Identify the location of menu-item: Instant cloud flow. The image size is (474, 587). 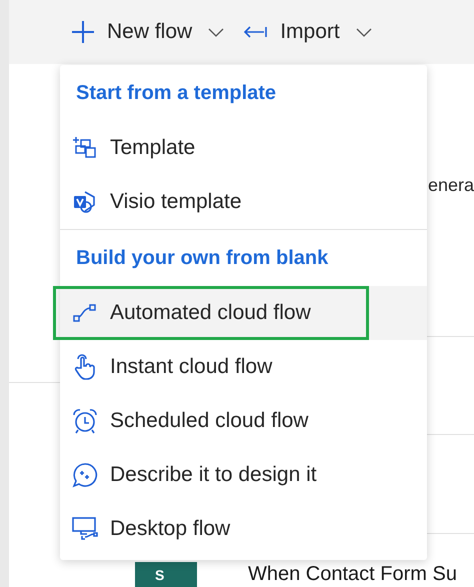
(243, 367).